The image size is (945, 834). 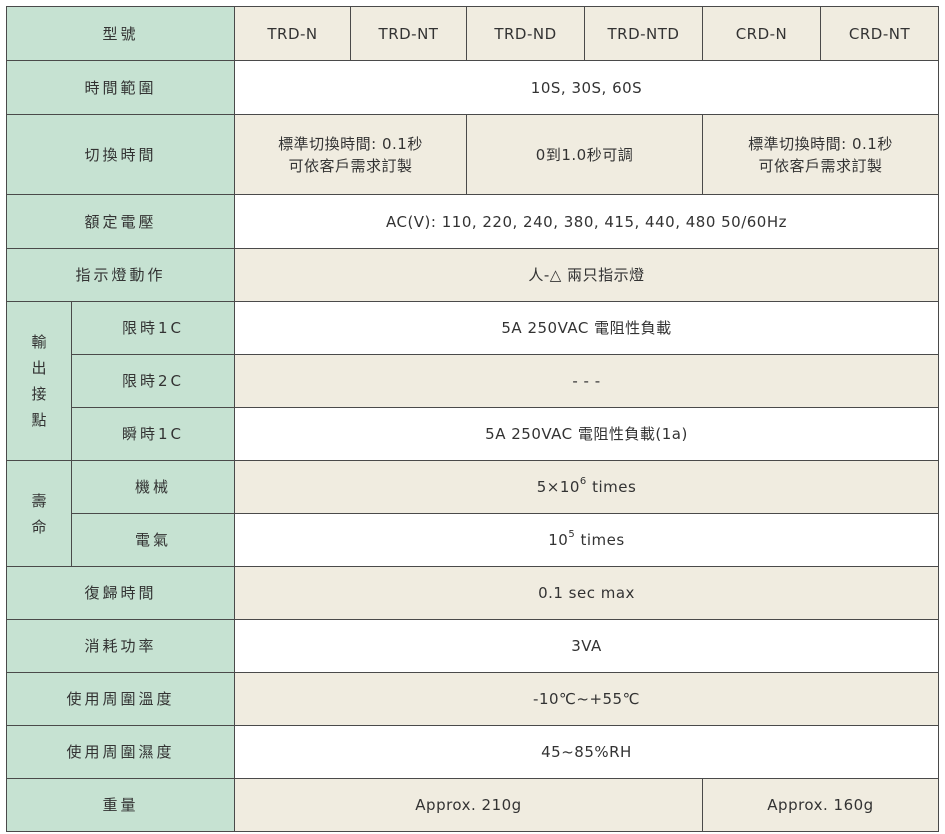 What do you see at coordinates (586, 381) in the screenshot?
I see `output-delay-2c-value: - - -` at bounding box center [586, 381].